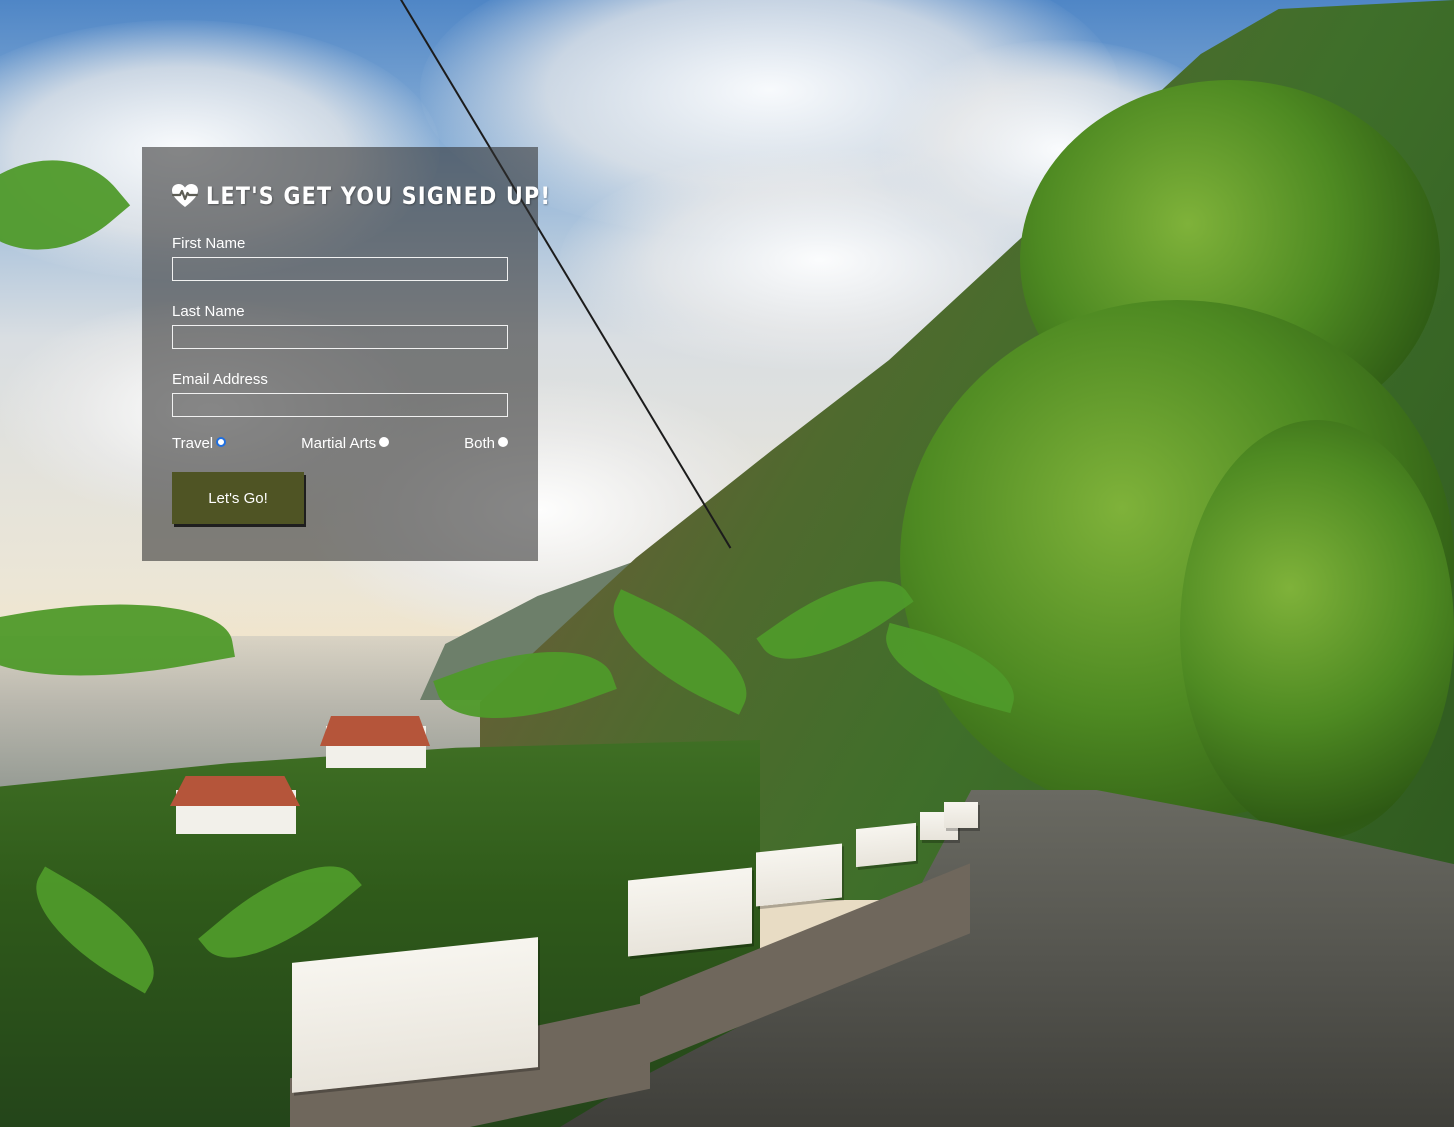 The width and height of the screenshot is (1454, 1127). Describe the element at coordinates (193, 443) in the screenshot. I see `radio-label-travel: Travel` at that location.